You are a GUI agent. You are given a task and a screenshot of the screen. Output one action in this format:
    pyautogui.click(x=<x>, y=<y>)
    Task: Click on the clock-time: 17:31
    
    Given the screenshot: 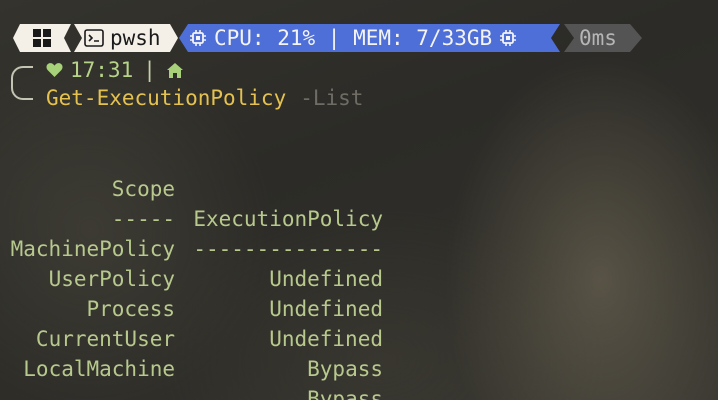 What is the action you would take?
    pyautogui.click(x=102, y=70)
    